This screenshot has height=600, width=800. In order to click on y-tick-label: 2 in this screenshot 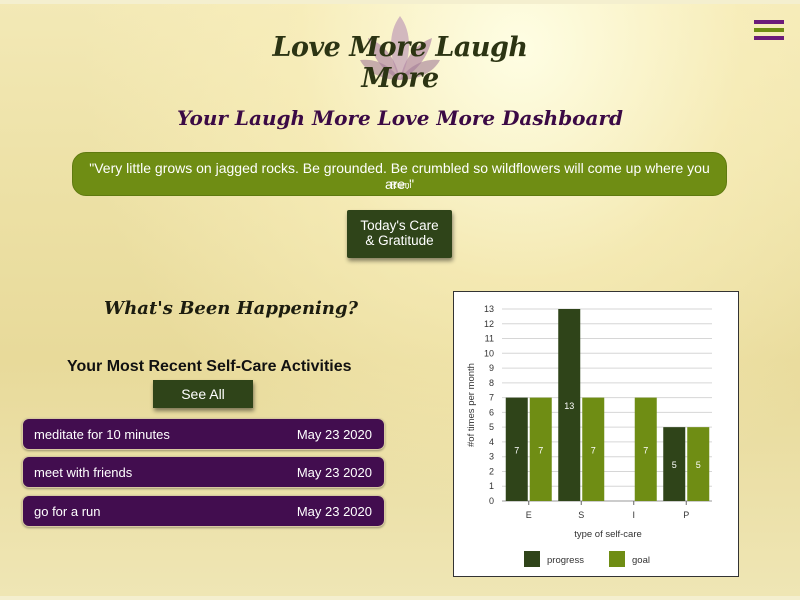, I will do `click(491, 471)`.